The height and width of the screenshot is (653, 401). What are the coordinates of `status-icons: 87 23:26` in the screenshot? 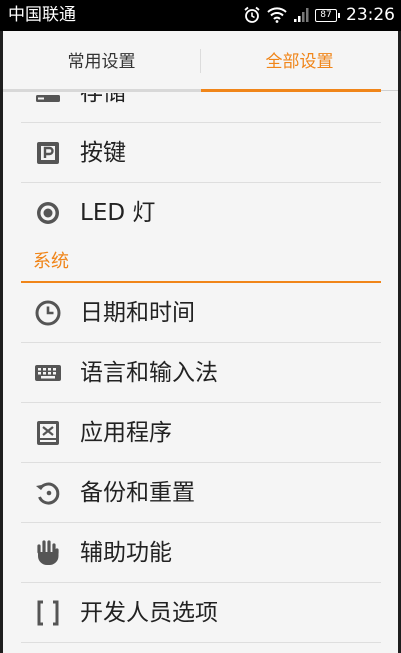 It's located at (319, 15).